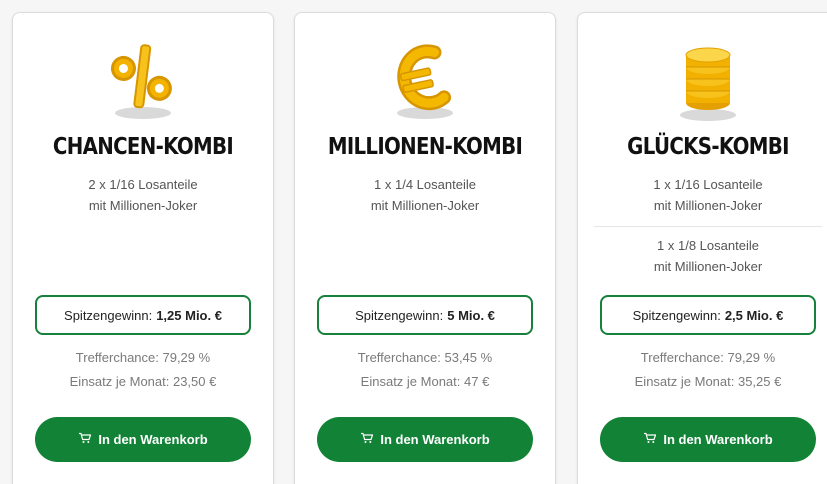  I want to click on card-title: MILLIONEN-KOMBI, so click(425, 147).